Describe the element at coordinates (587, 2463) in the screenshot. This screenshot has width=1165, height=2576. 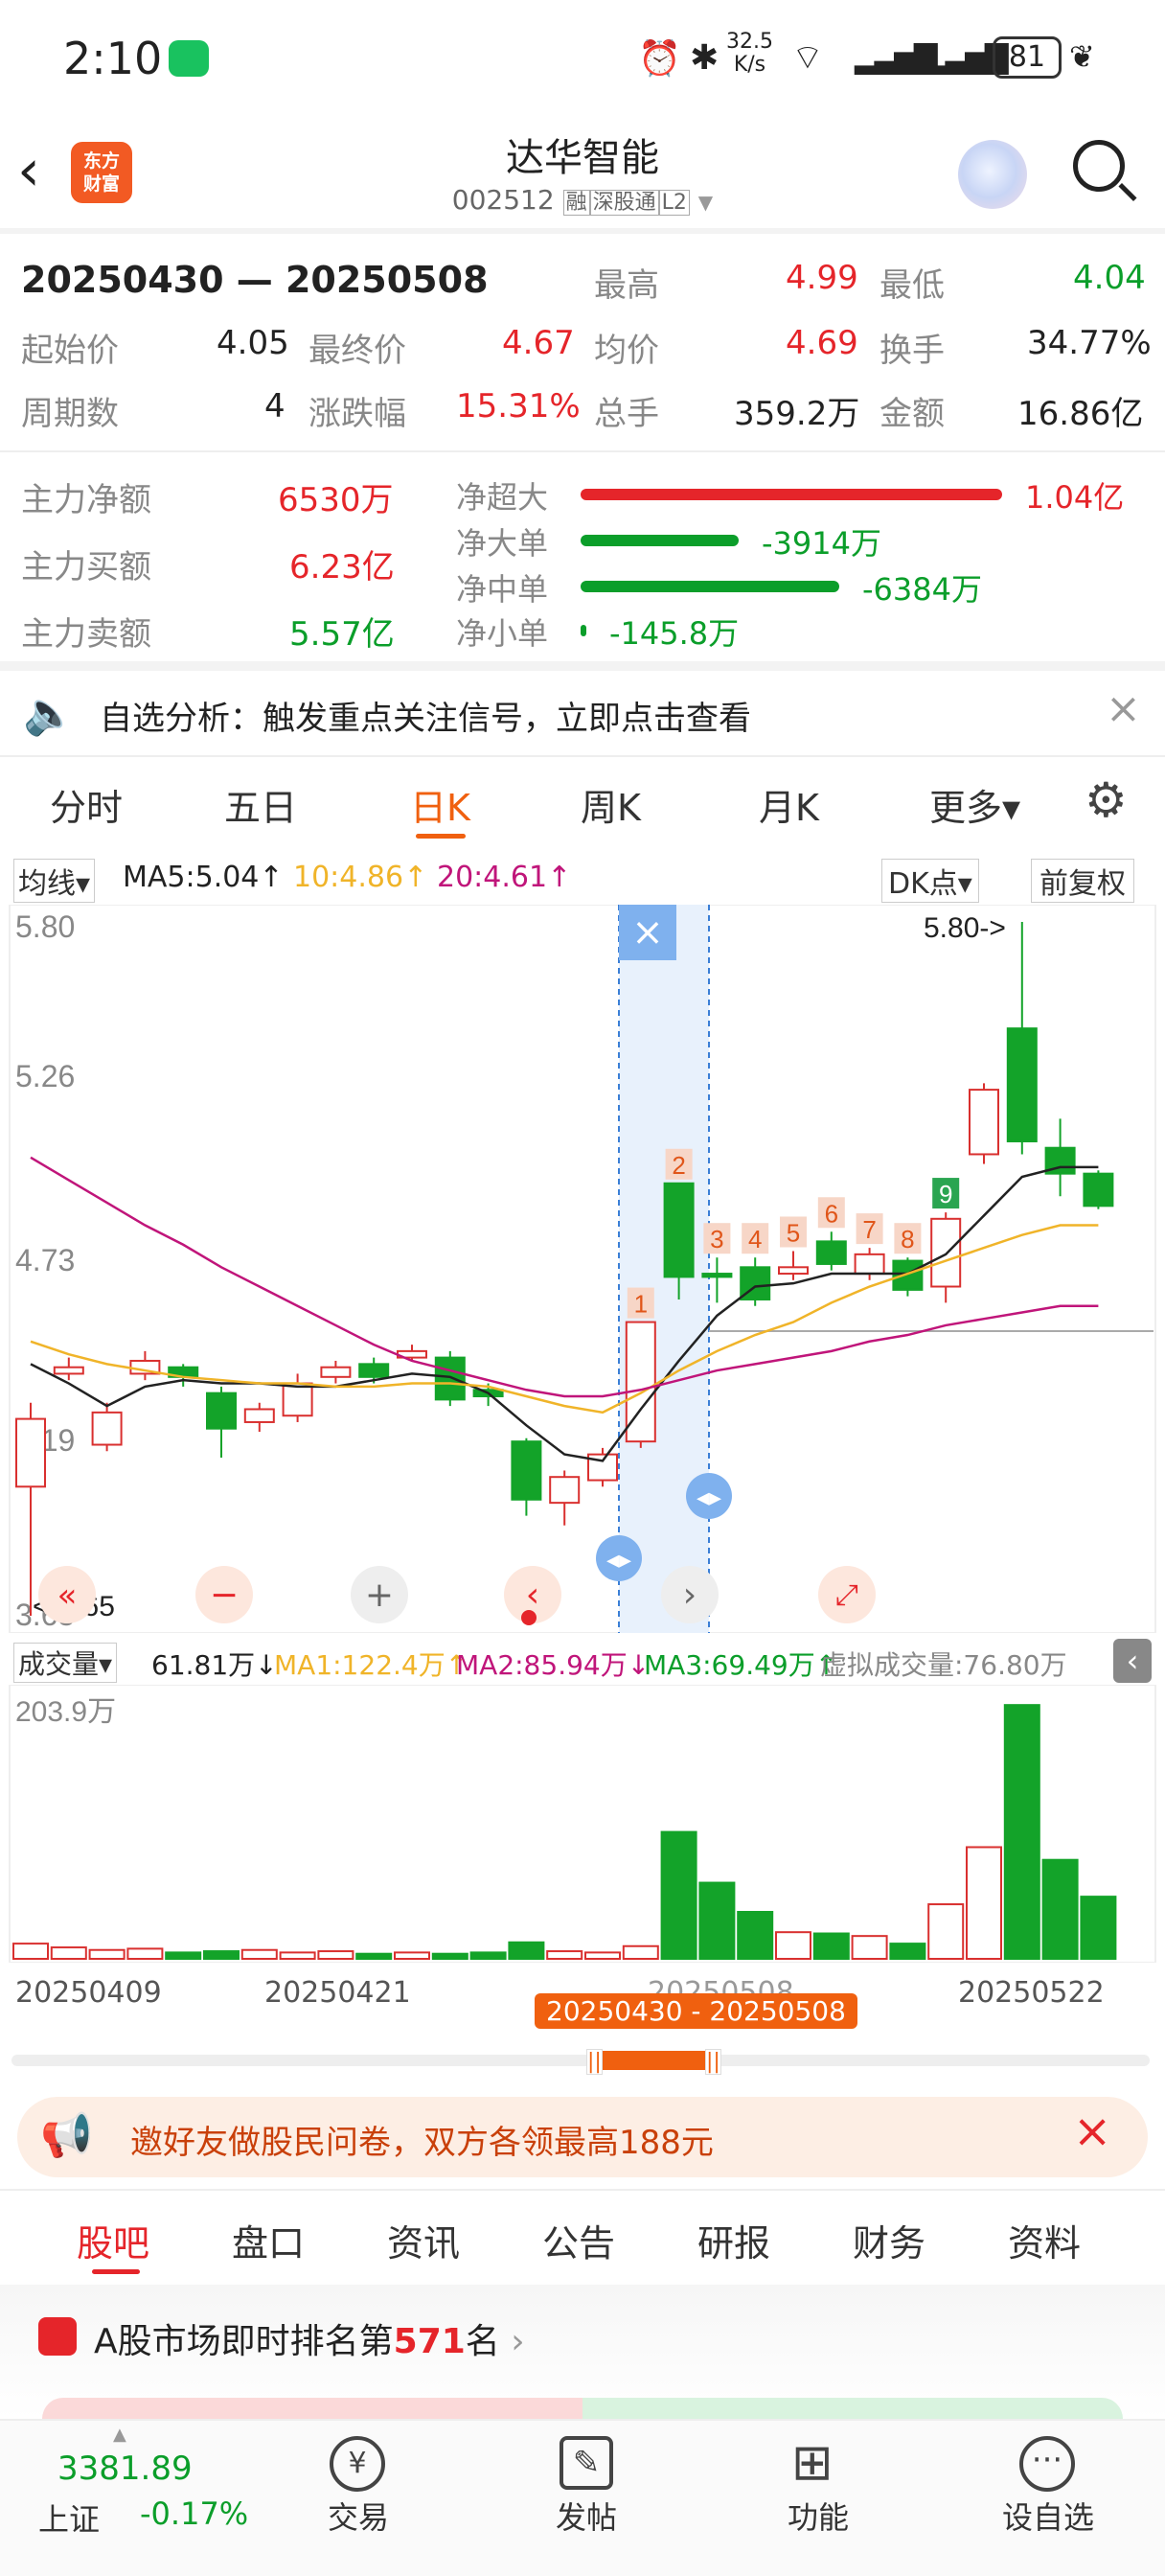
I see `post-icon: ✎` at that location.